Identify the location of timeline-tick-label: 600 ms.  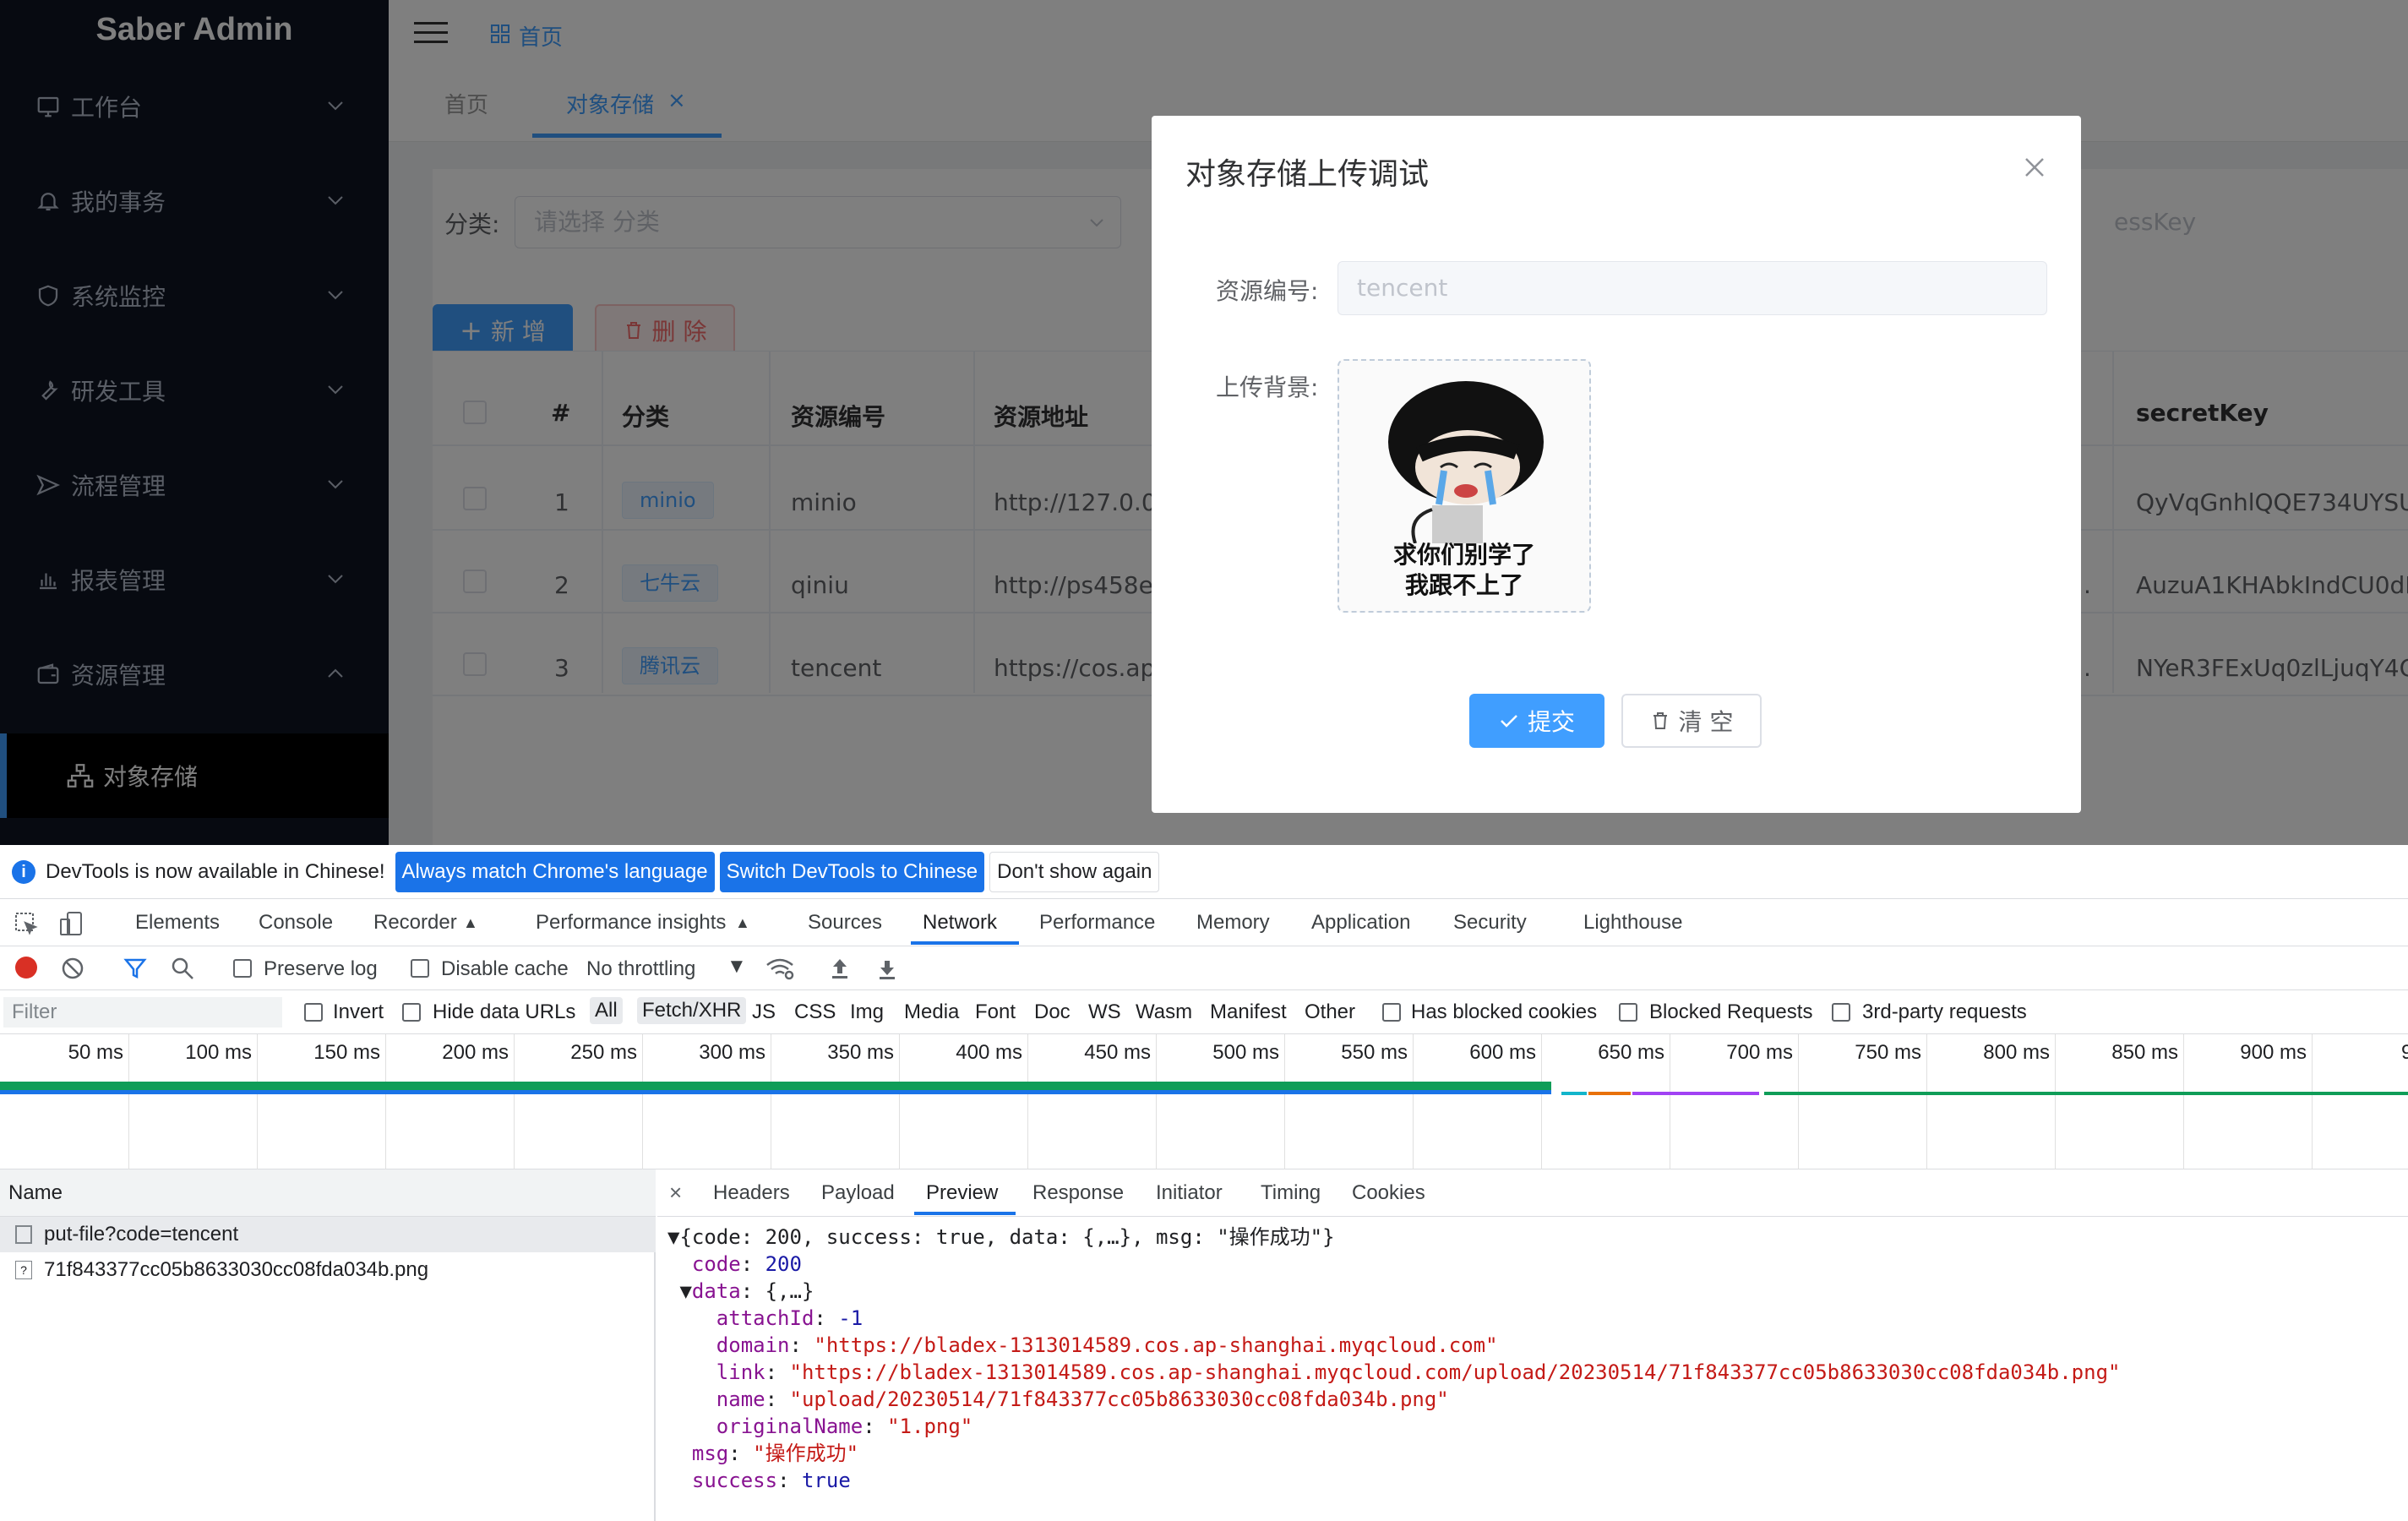
(1502, 1052).